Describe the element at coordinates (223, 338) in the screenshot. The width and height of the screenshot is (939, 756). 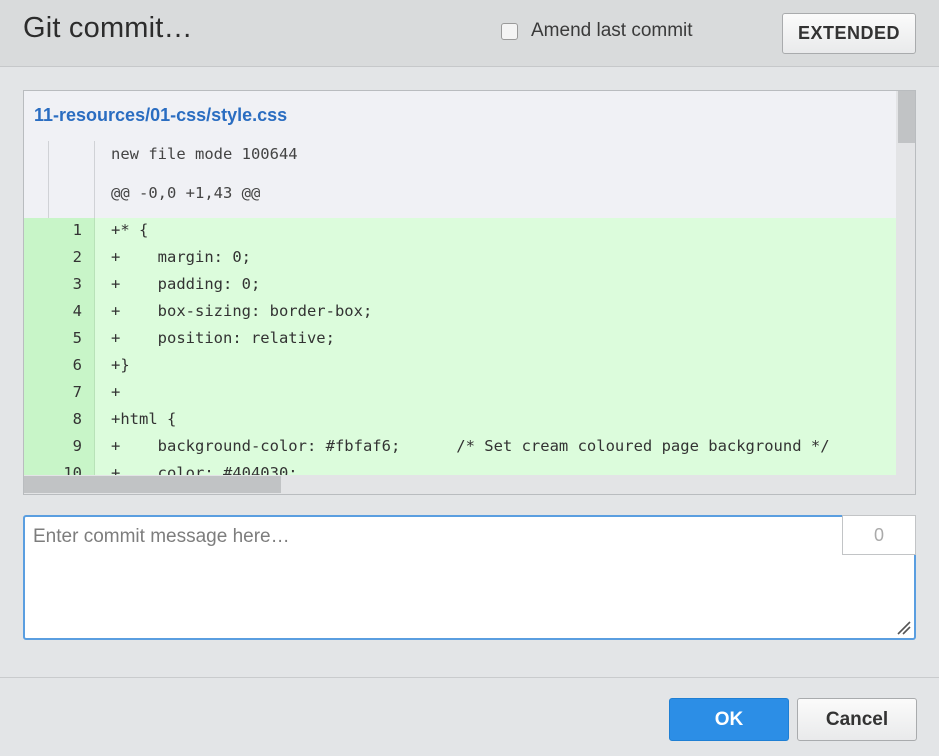
I see `line-code: + position: relative;` at that location.